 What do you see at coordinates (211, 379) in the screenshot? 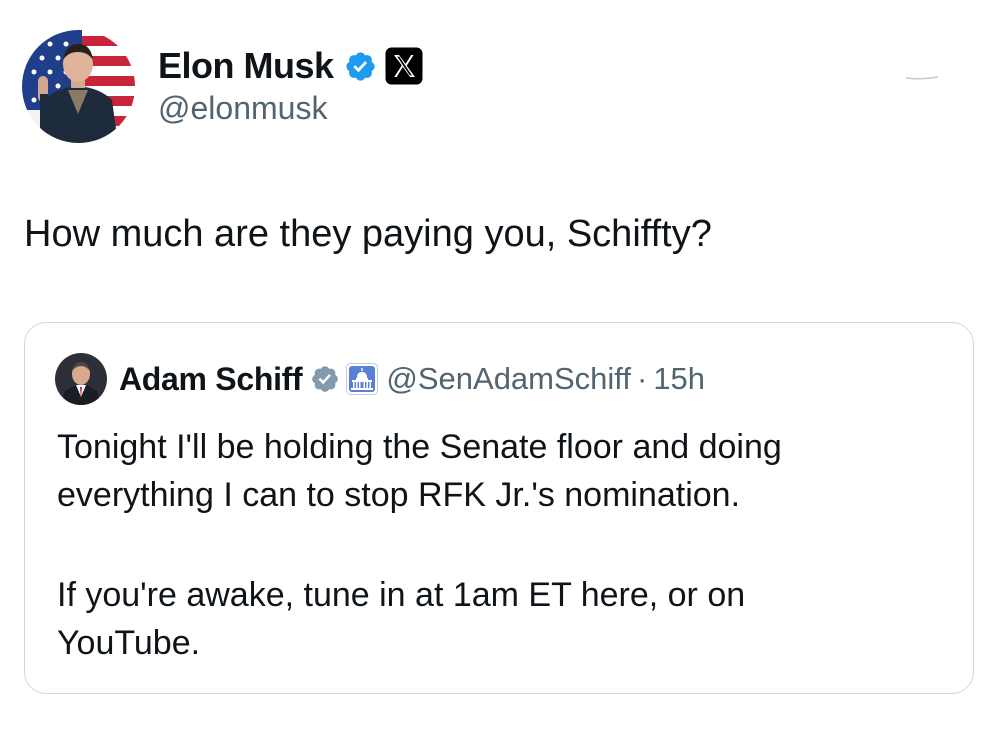
I see `quoted-author-display-name: Adam Schiff` at bounding box center [211, 379].